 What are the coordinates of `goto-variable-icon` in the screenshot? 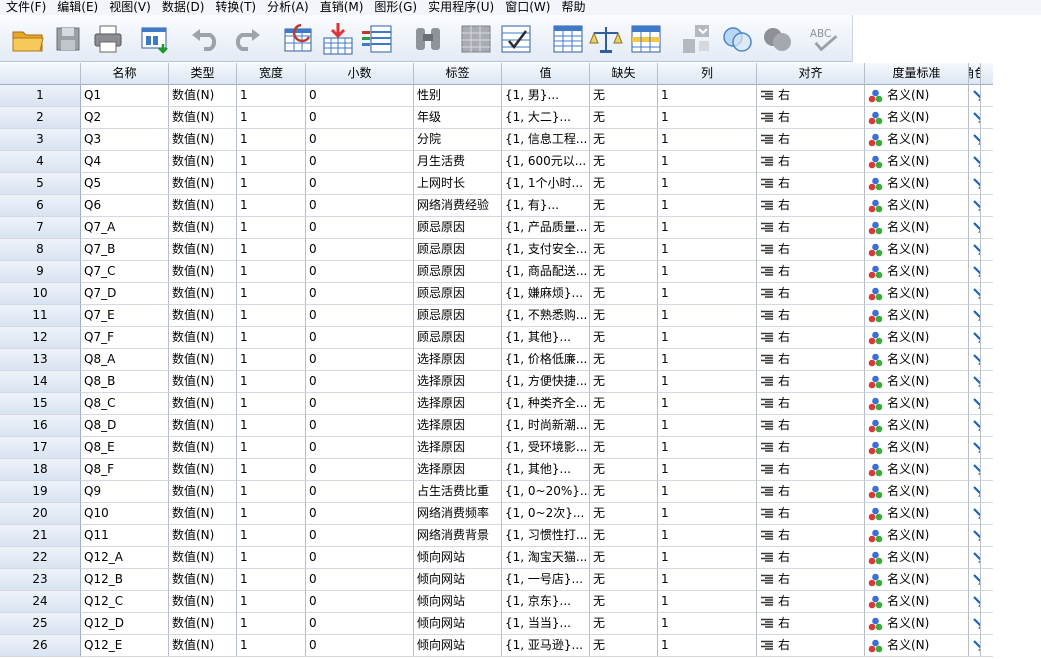 It's located at (338, 39).